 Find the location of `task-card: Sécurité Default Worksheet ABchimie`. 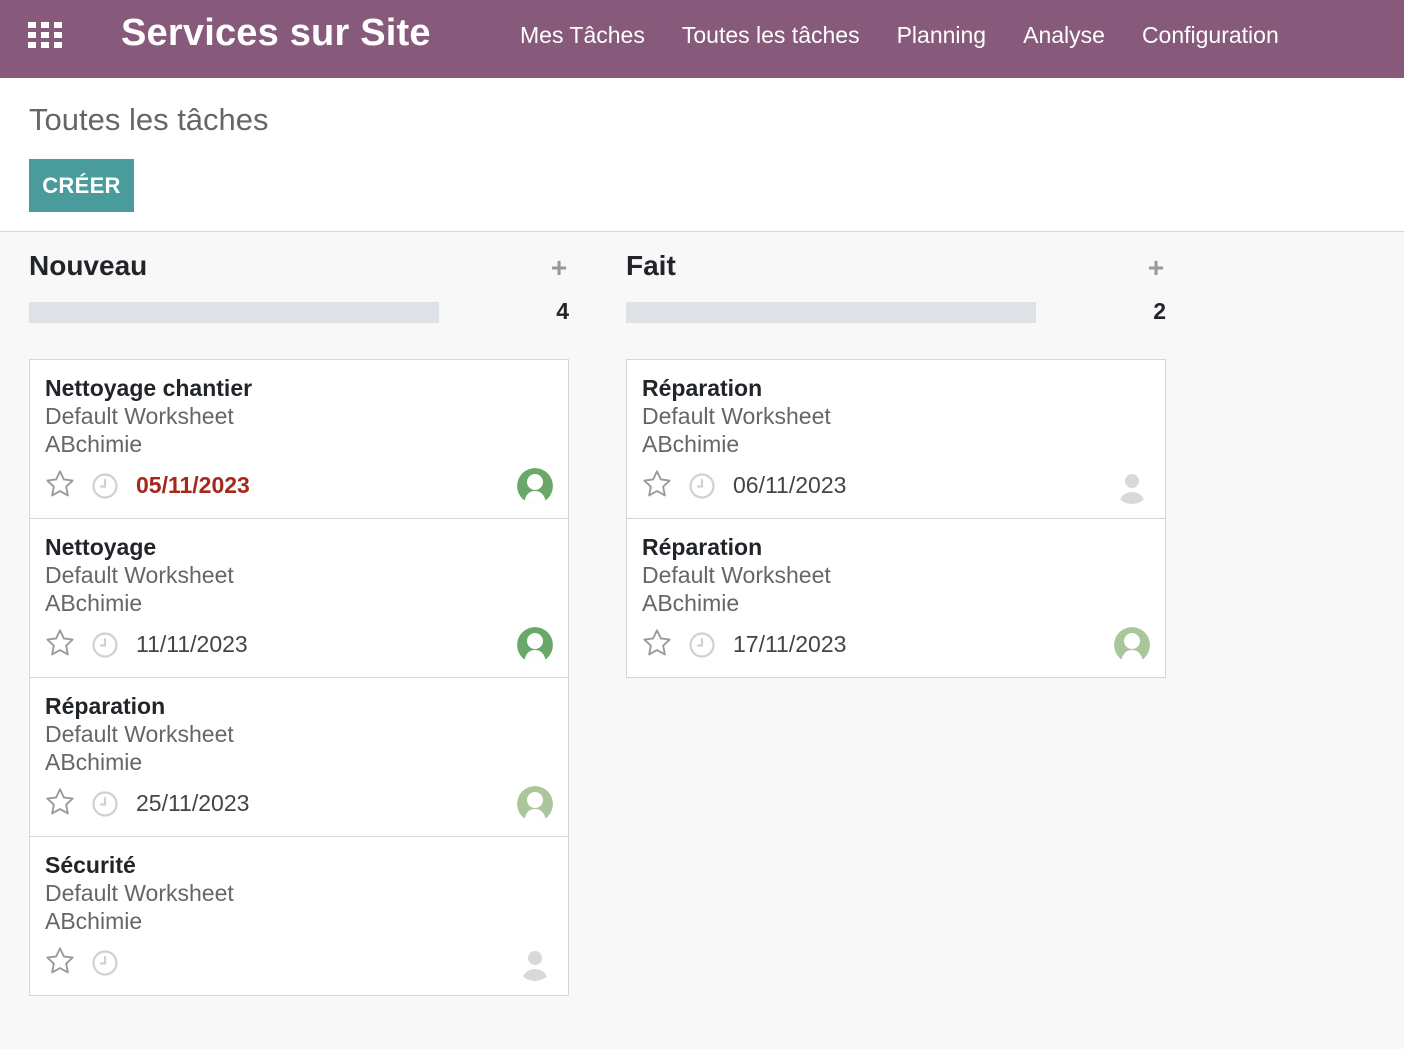

task-card: Sécurité Default Worksheet ABchimie is located at coordinates (299, 916).